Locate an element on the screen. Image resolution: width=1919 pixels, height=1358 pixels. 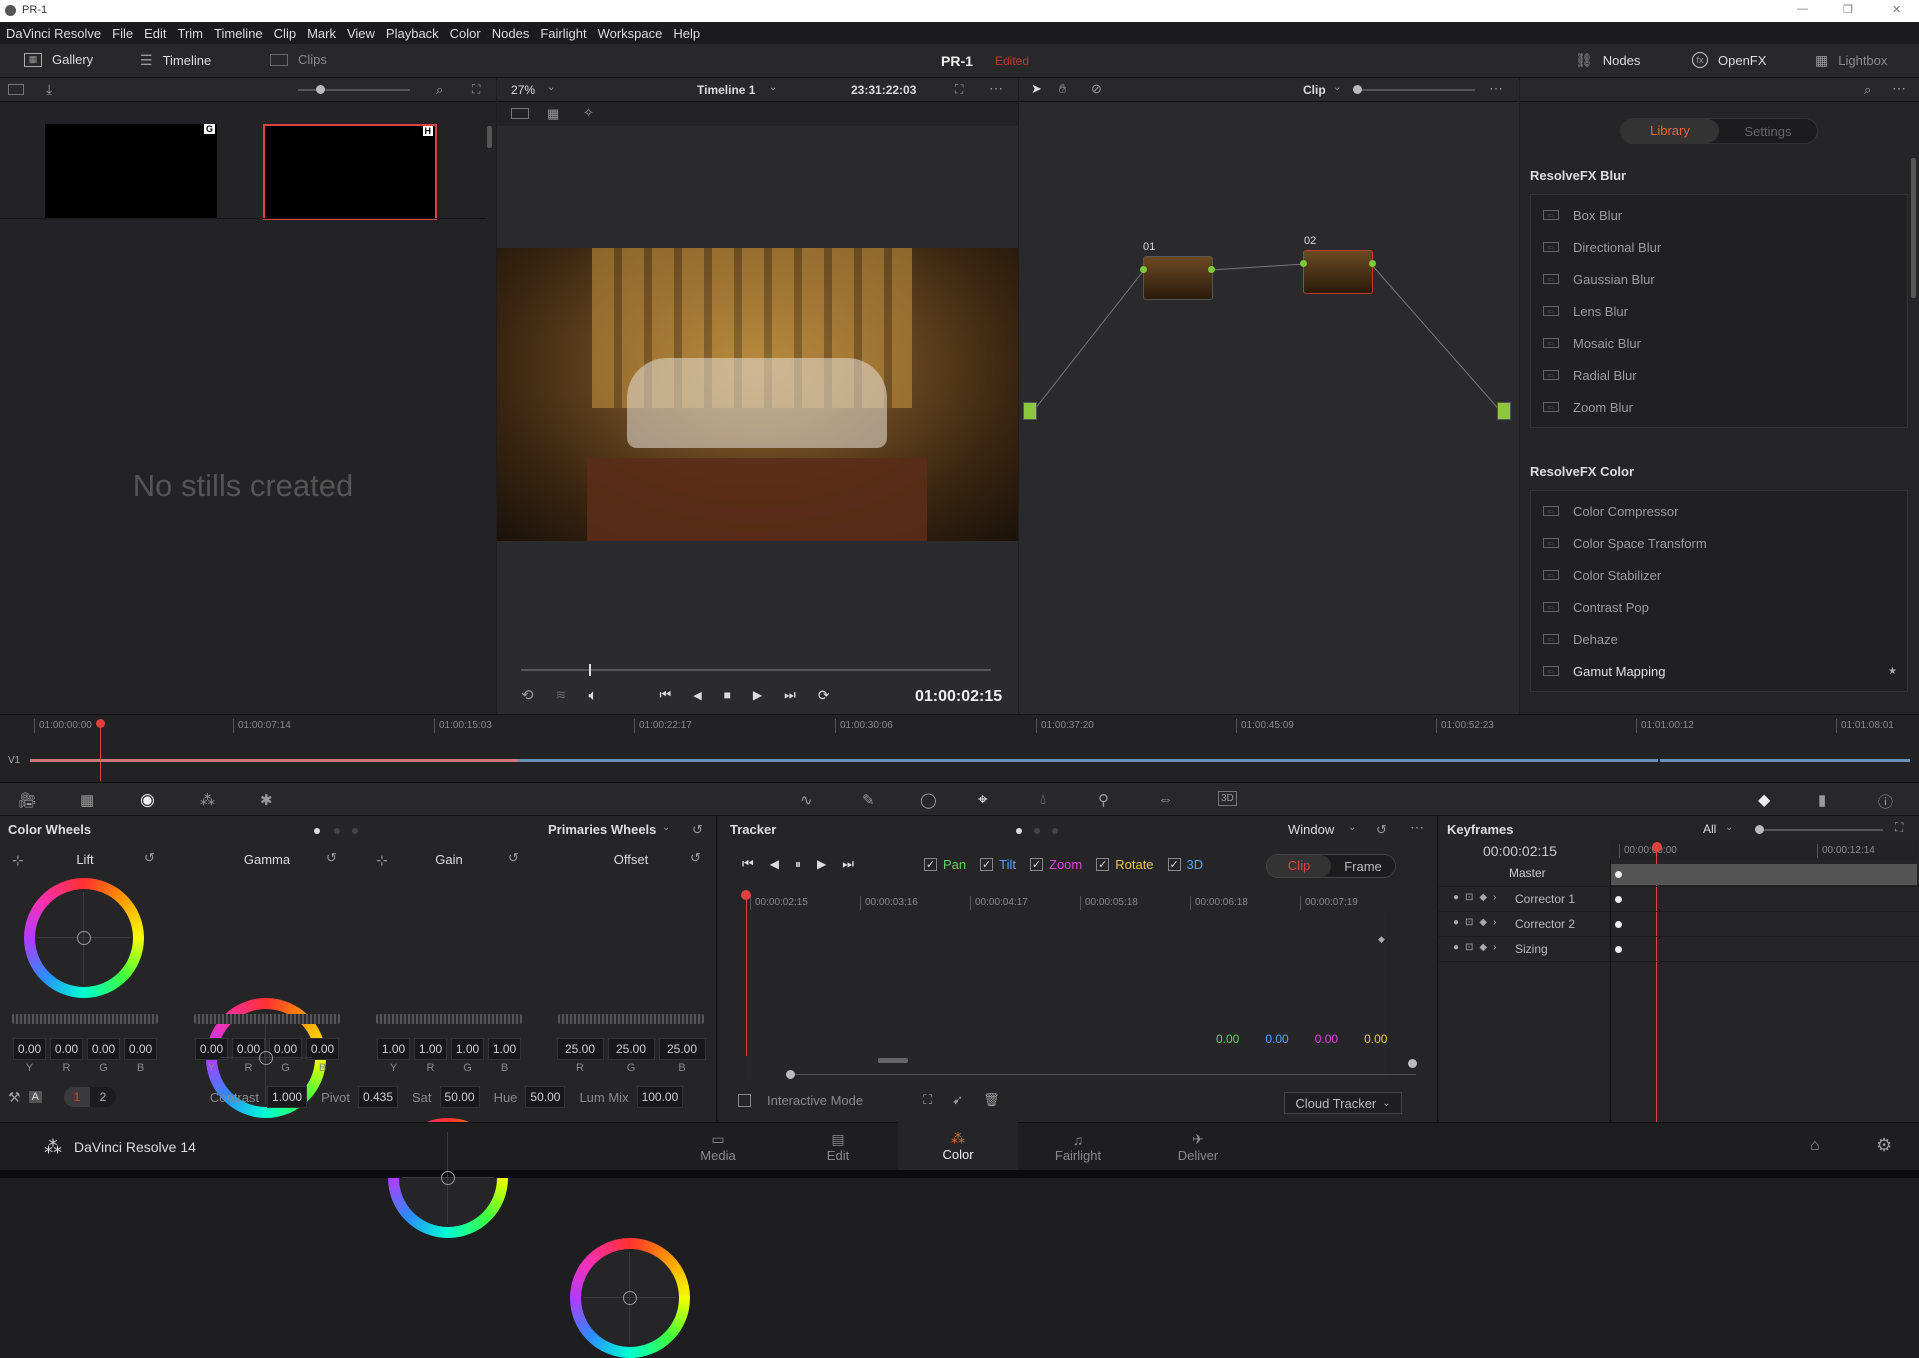
keyframe-dot is located at coordinates (1618, 949).